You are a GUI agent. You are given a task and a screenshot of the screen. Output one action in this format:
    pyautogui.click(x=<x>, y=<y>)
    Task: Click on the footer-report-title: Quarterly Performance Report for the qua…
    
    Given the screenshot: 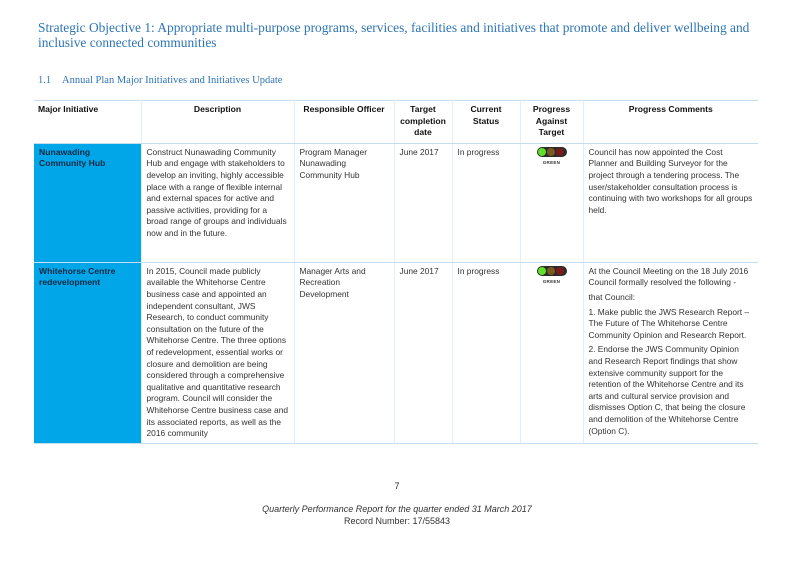 What is the action you would take?
    pyautogui.click(x=397, y=509)
    